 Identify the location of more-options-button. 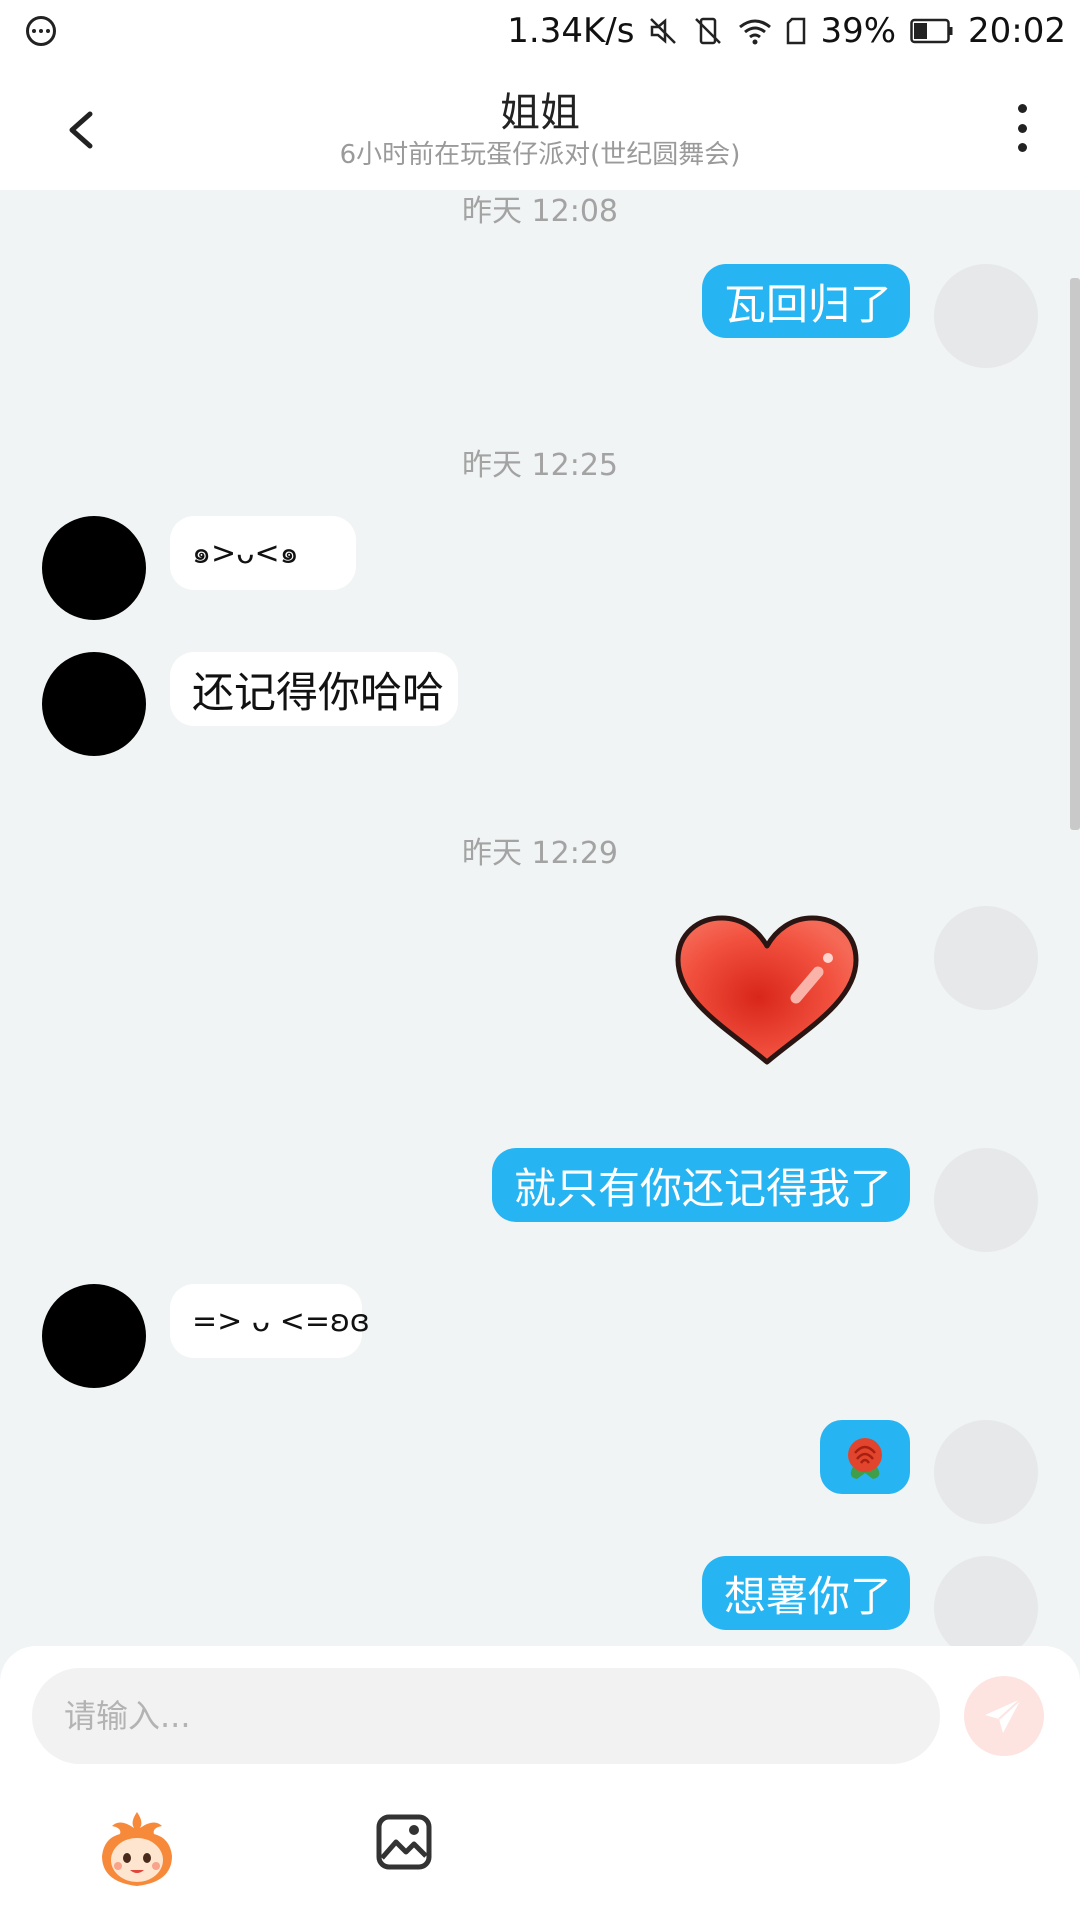
(1022, 128).